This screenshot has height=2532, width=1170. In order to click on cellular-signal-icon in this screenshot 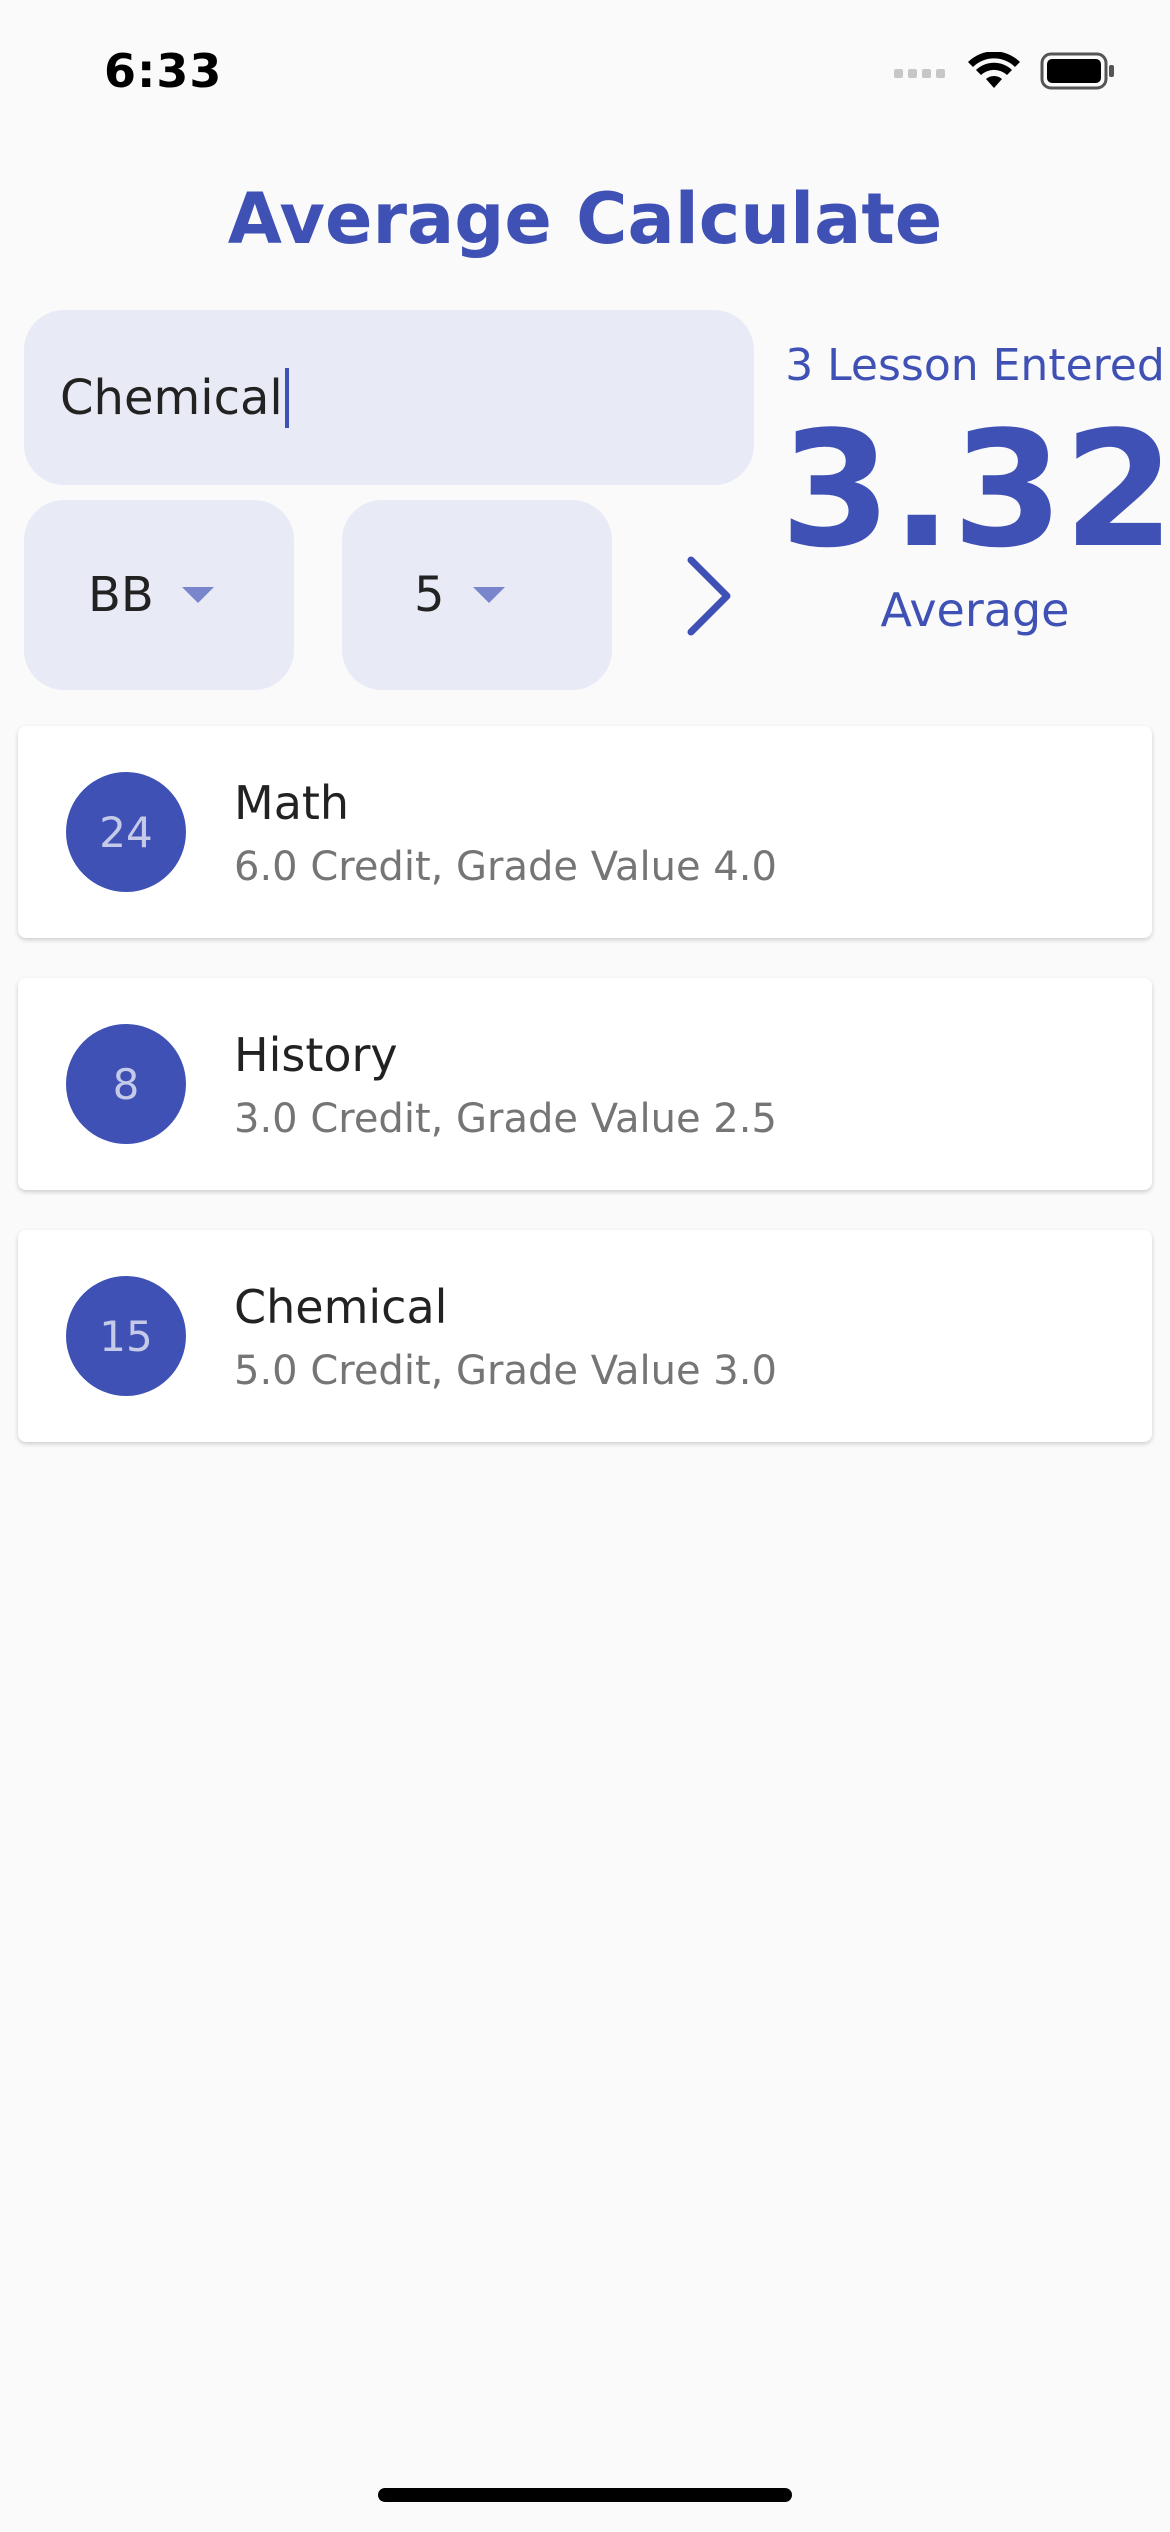, I will do `click(921, 73)`.